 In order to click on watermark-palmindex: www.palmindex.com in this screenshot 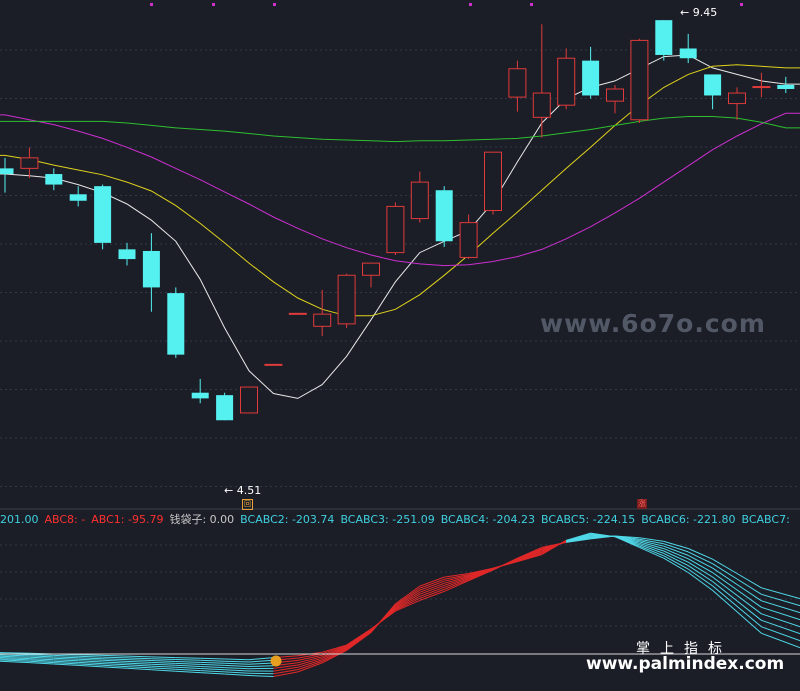, I will do `click(685, 664)`.